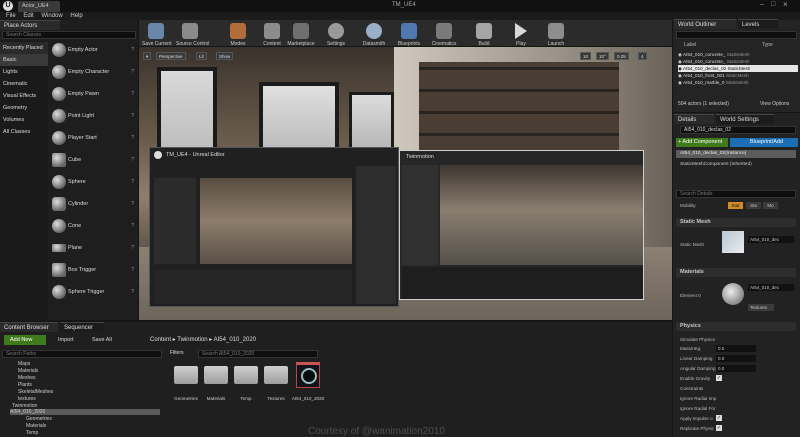  I want to click on grid-snap-value: 10, so click(586, 56).